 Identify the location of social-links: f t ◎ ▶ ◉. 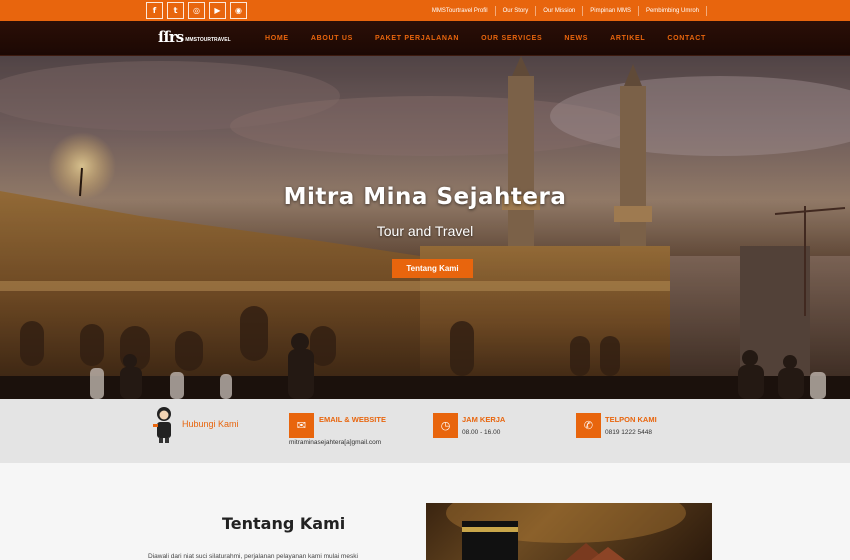
(196, 10).